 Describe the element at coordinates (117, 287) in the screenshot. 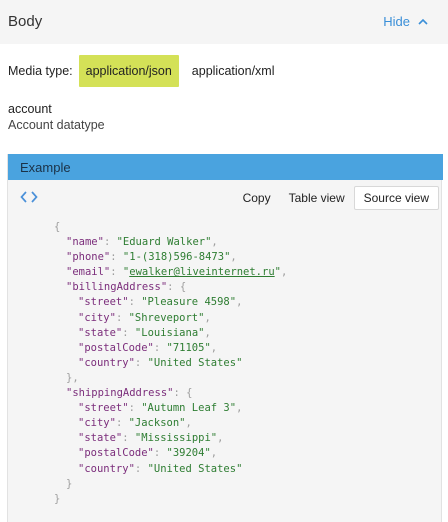

I see `json-key: "billingAddress"` at that location.